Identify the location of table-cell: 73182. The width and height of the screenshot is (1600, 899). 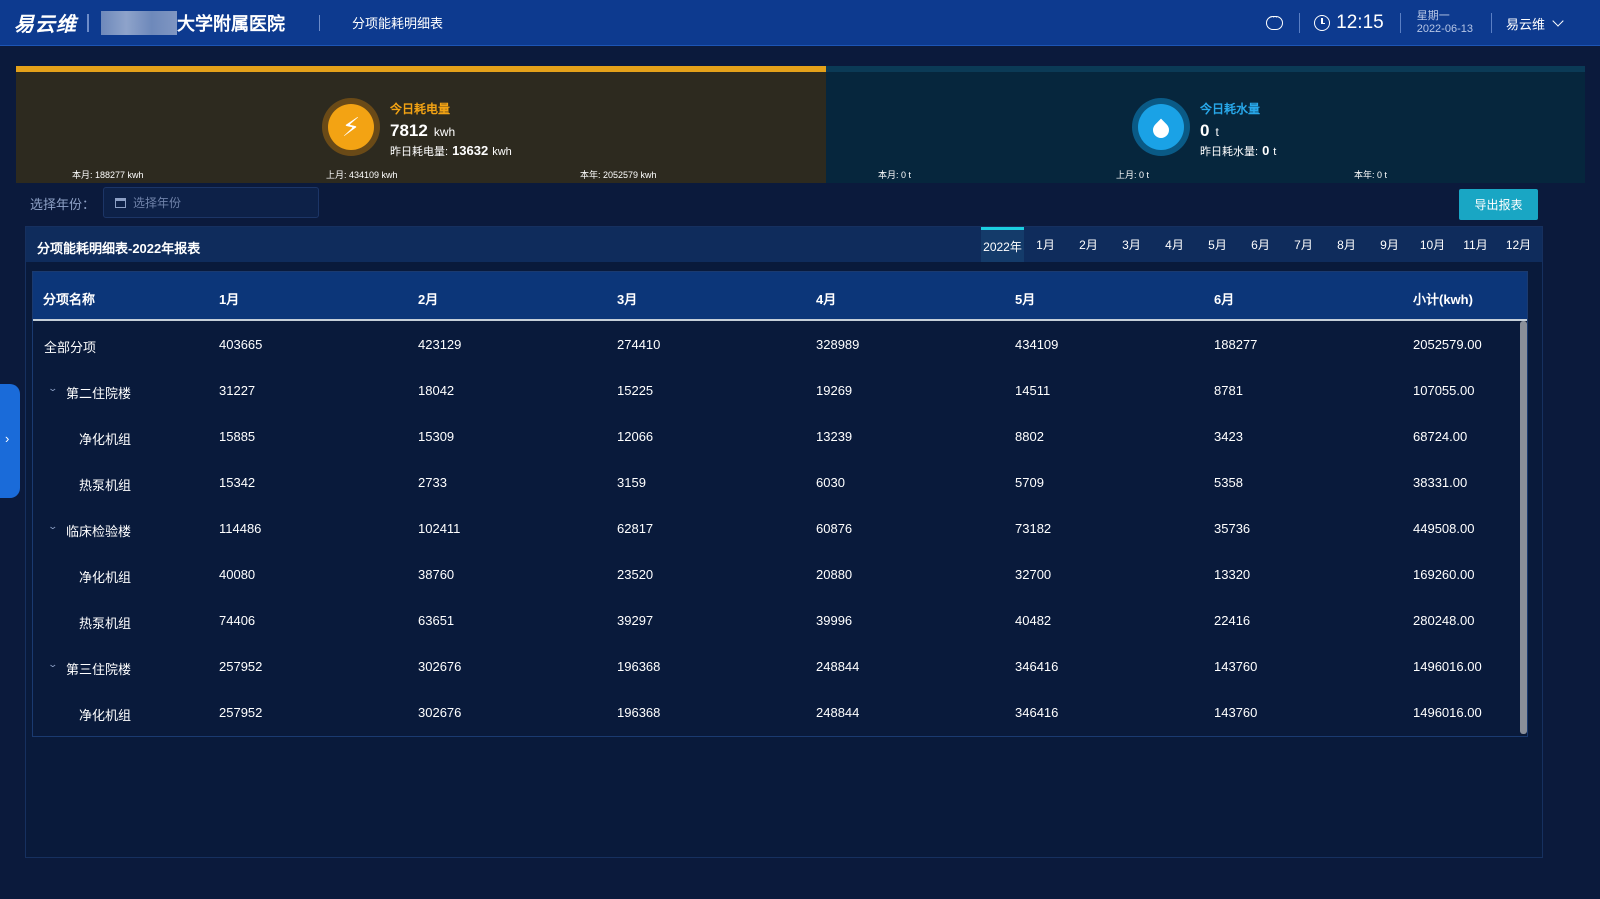
(1033, 528).